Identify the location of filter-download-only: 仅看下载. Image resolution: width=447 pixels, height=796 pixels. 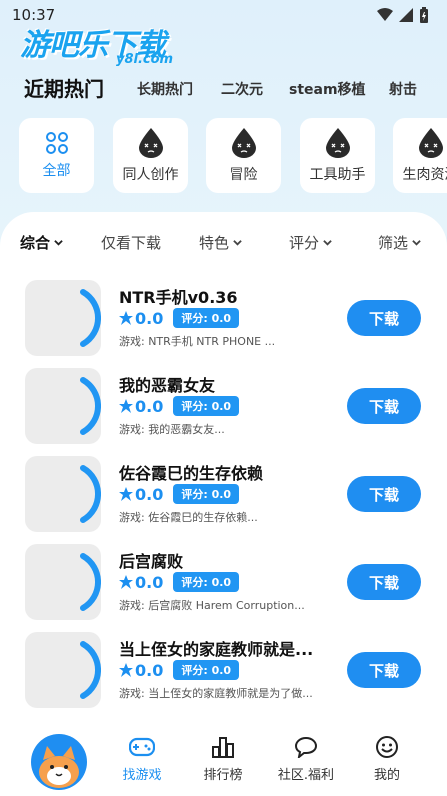
(131, 242).